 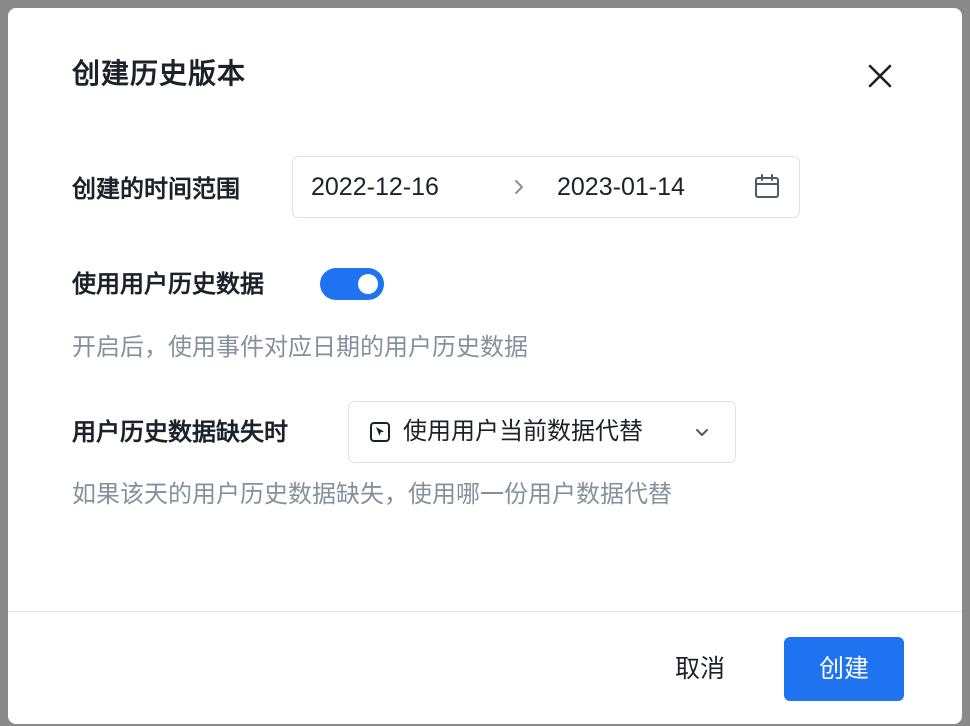 I want to click on footer-divider, so click(x=485, y=611).